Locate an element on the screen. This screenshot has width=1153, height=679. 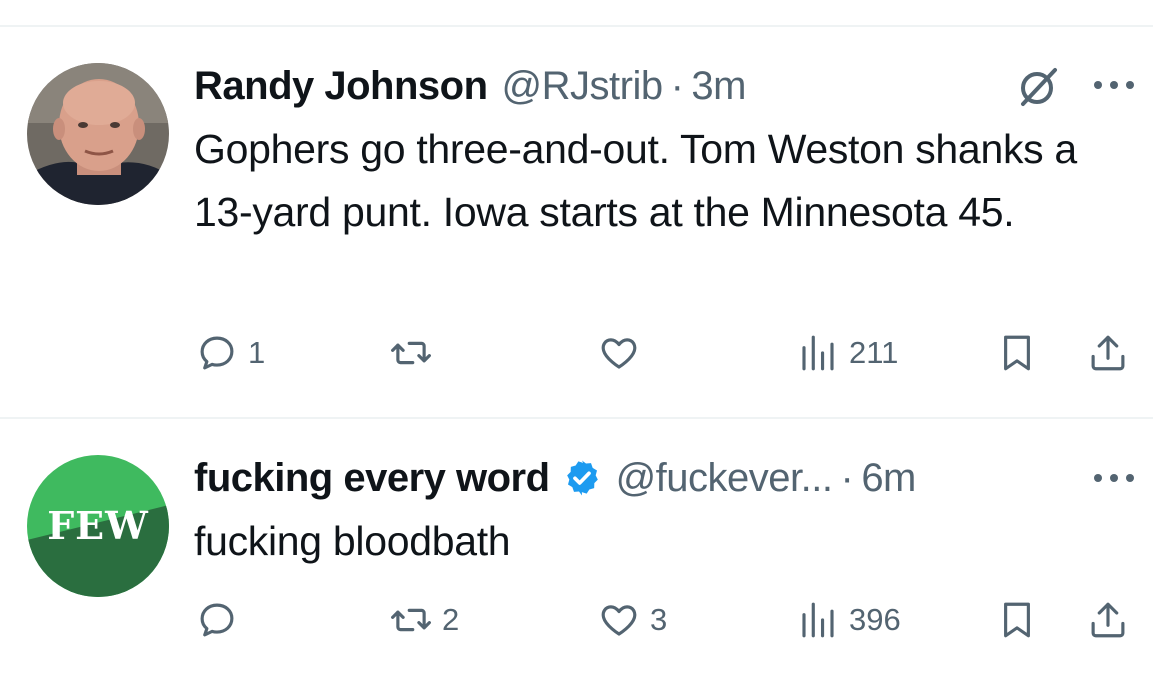
reply-count: 1 is located at coordinates (257, 352).